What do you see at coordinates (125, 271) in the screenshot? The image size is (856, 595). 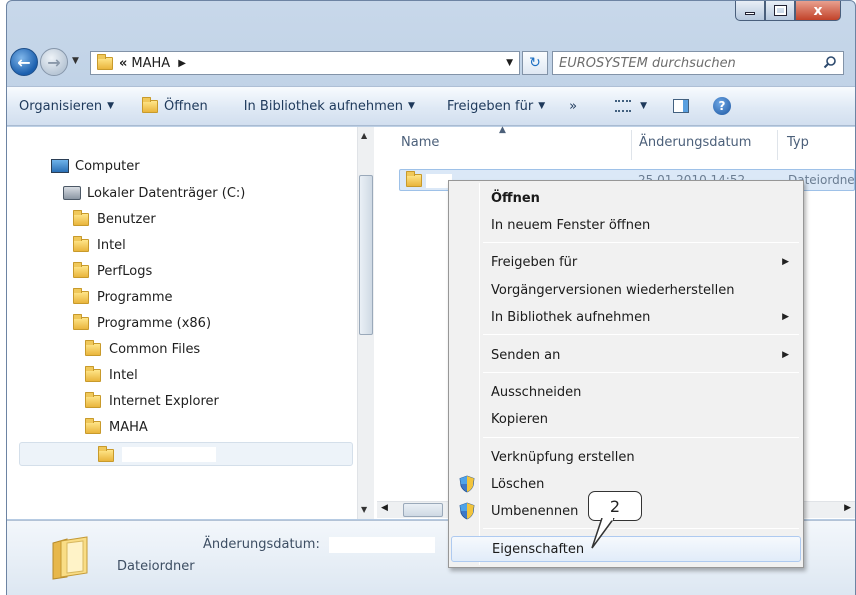 I see `tree-item-label: PerfLogs` at bounding box center [125, 271].